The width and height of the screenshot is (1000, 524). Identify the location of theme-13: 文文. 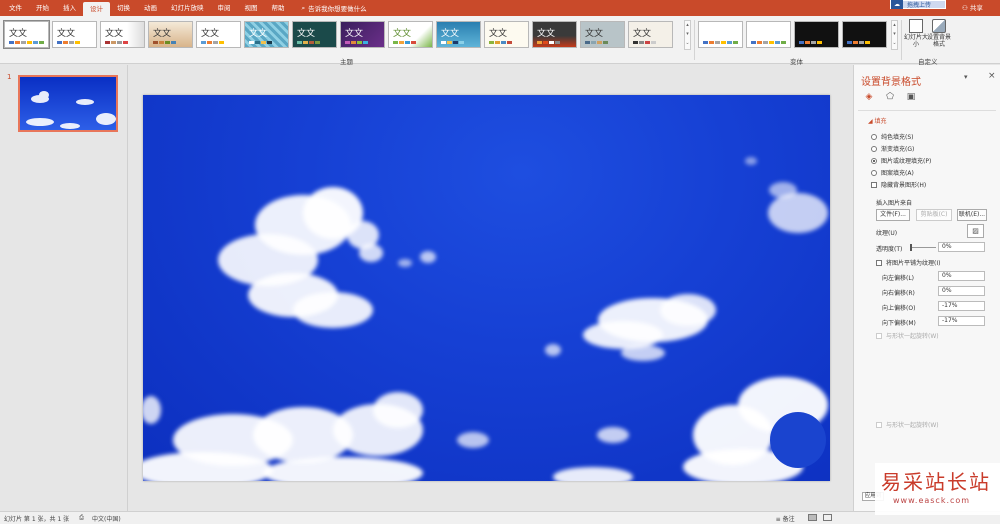
(602, 34).